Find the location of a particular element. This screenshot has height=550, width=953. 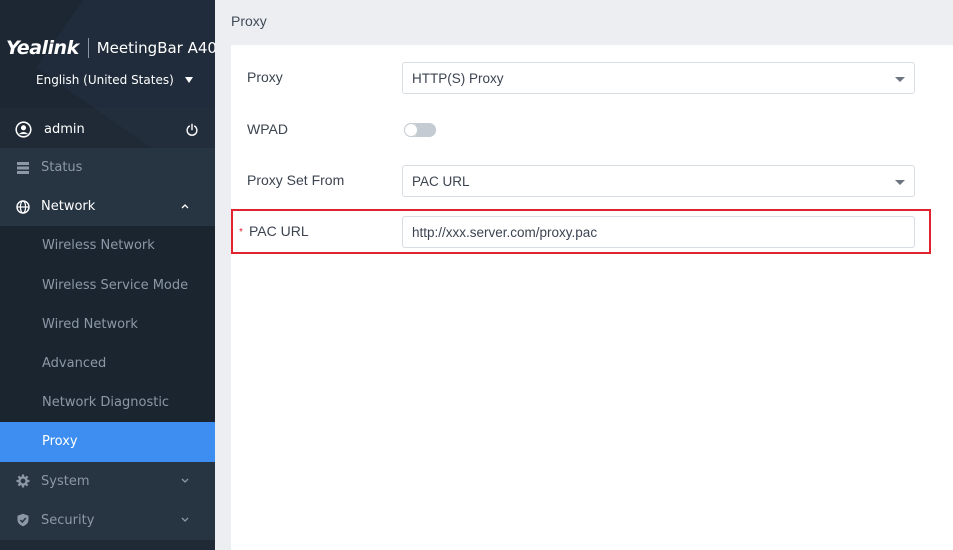

shield-icon is located at coordinates (23, 520).